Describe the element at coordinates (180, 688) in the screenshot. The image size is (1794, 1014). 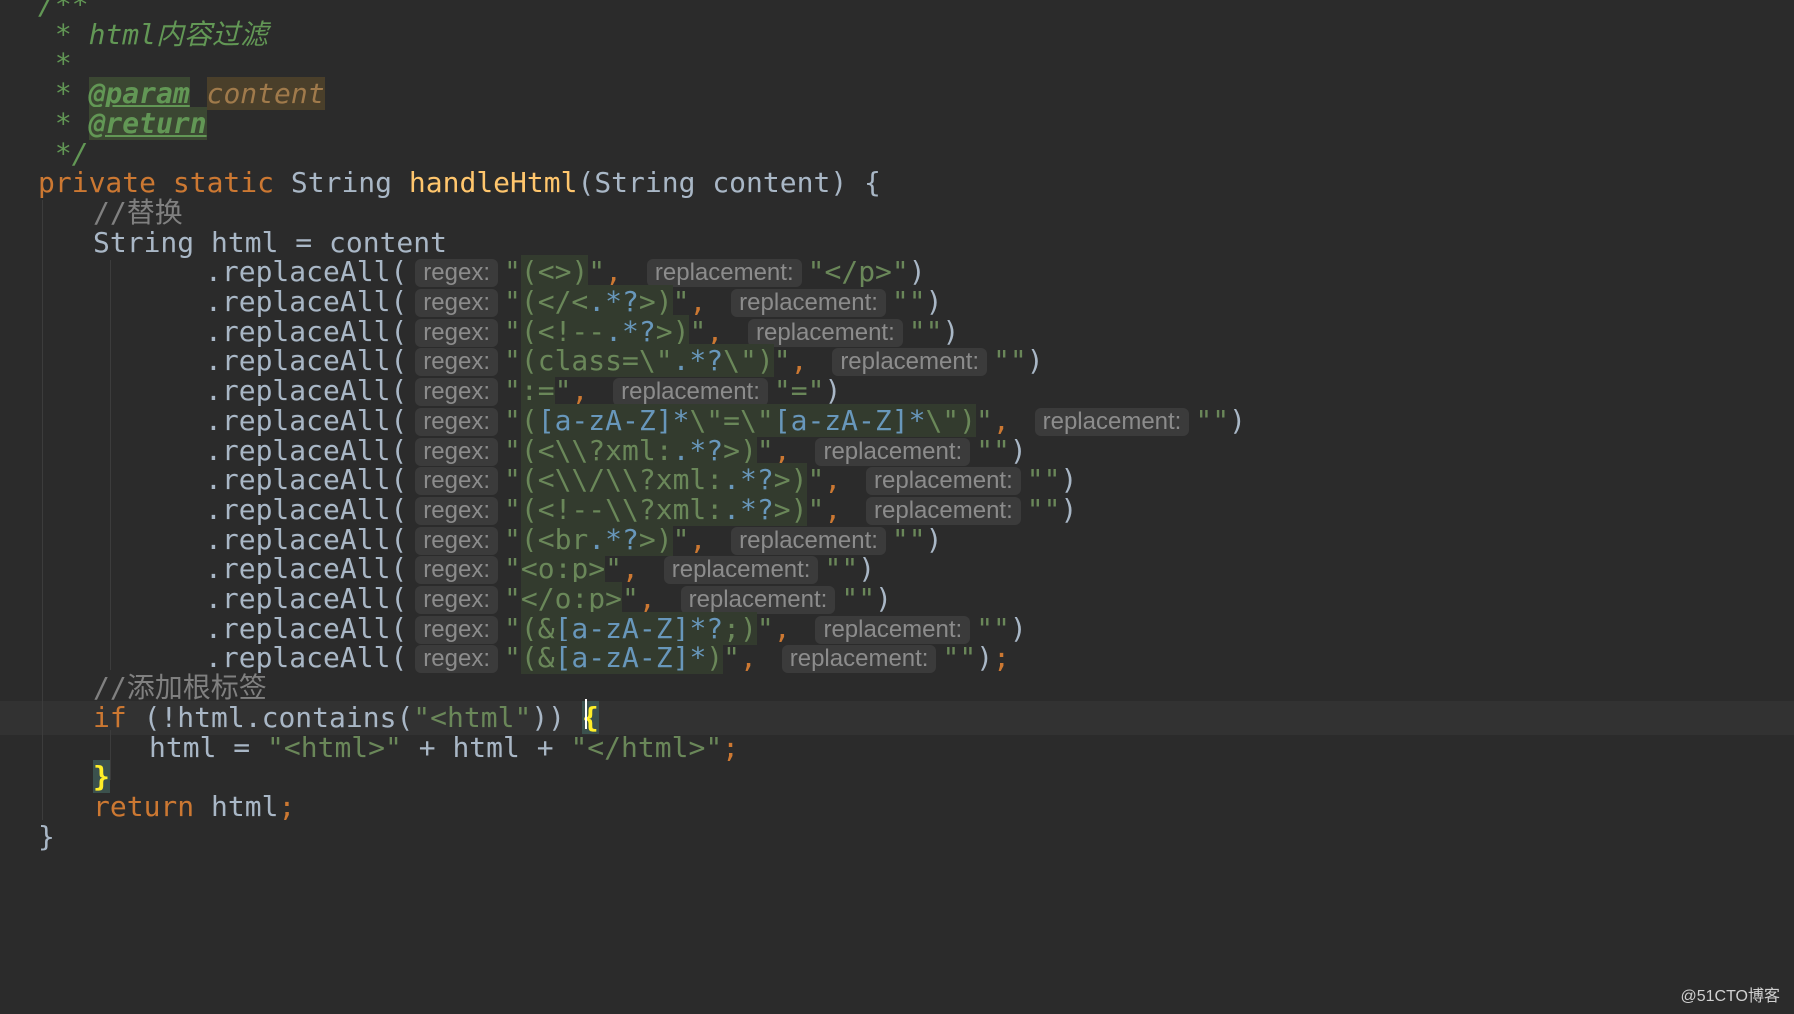
I see `code-token: //添加根标签` at that location.